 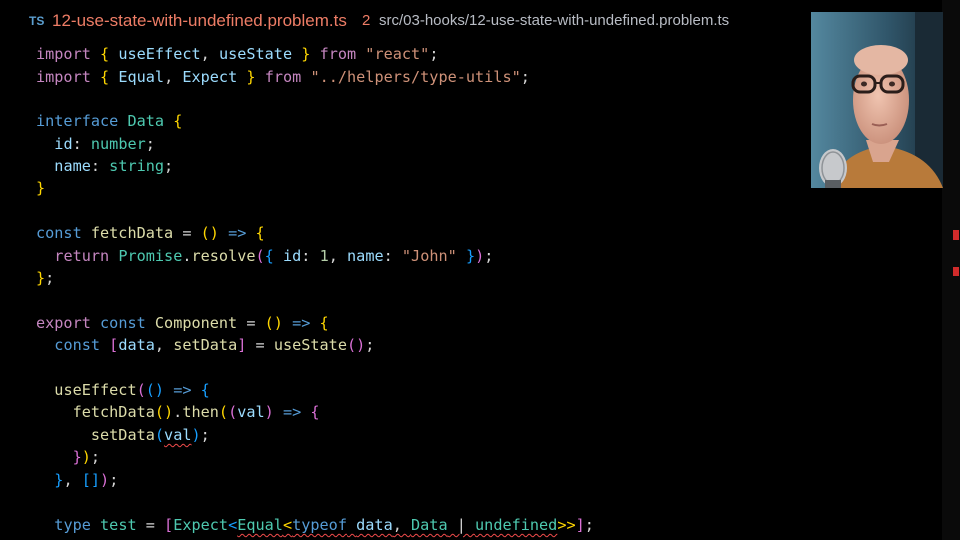 What do you see at coordinates (182, 323) in the screenshot?
I see `code-line-13: export const Component = () => {` at bounding box center [182, 323].